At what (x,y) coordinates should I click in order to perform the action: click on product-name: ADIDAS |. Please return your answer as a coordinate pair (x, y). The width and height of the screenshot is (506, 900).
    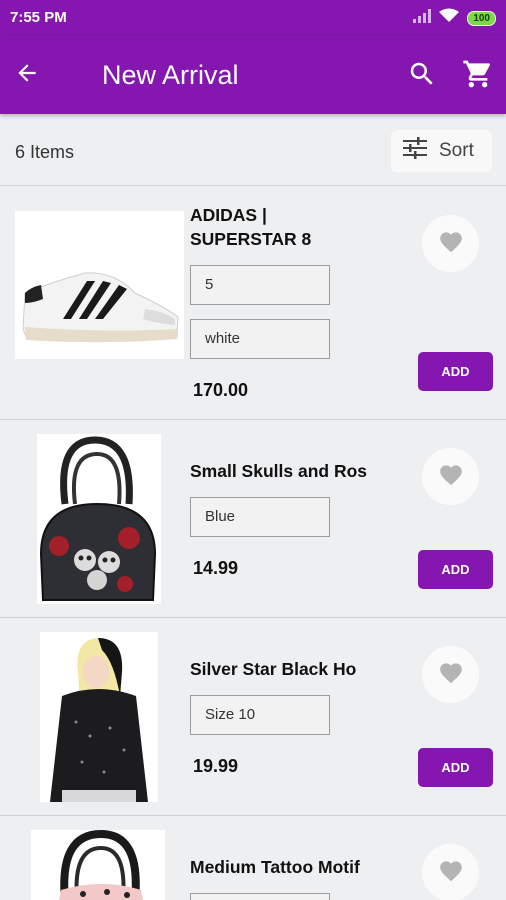
    Looking at the image, I should click on (228, 215).